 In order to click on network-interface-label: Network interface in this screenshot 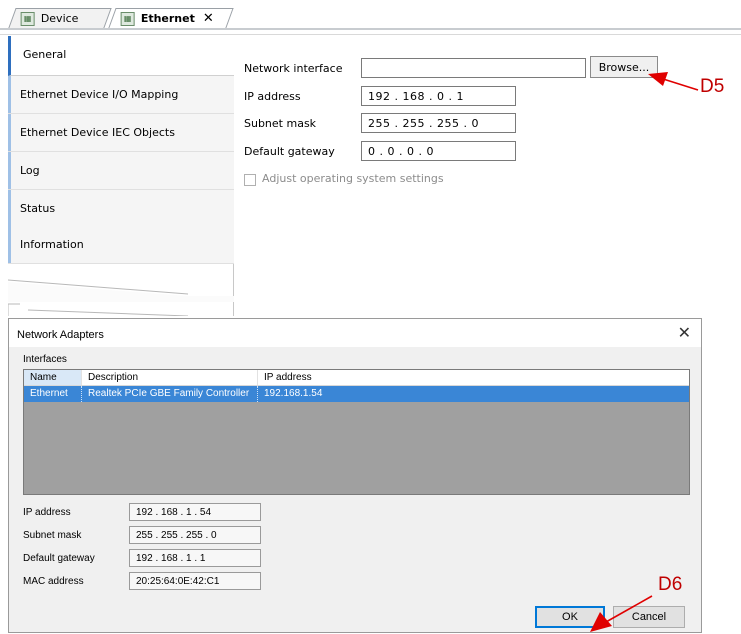, I will do `click(293, 68)`.